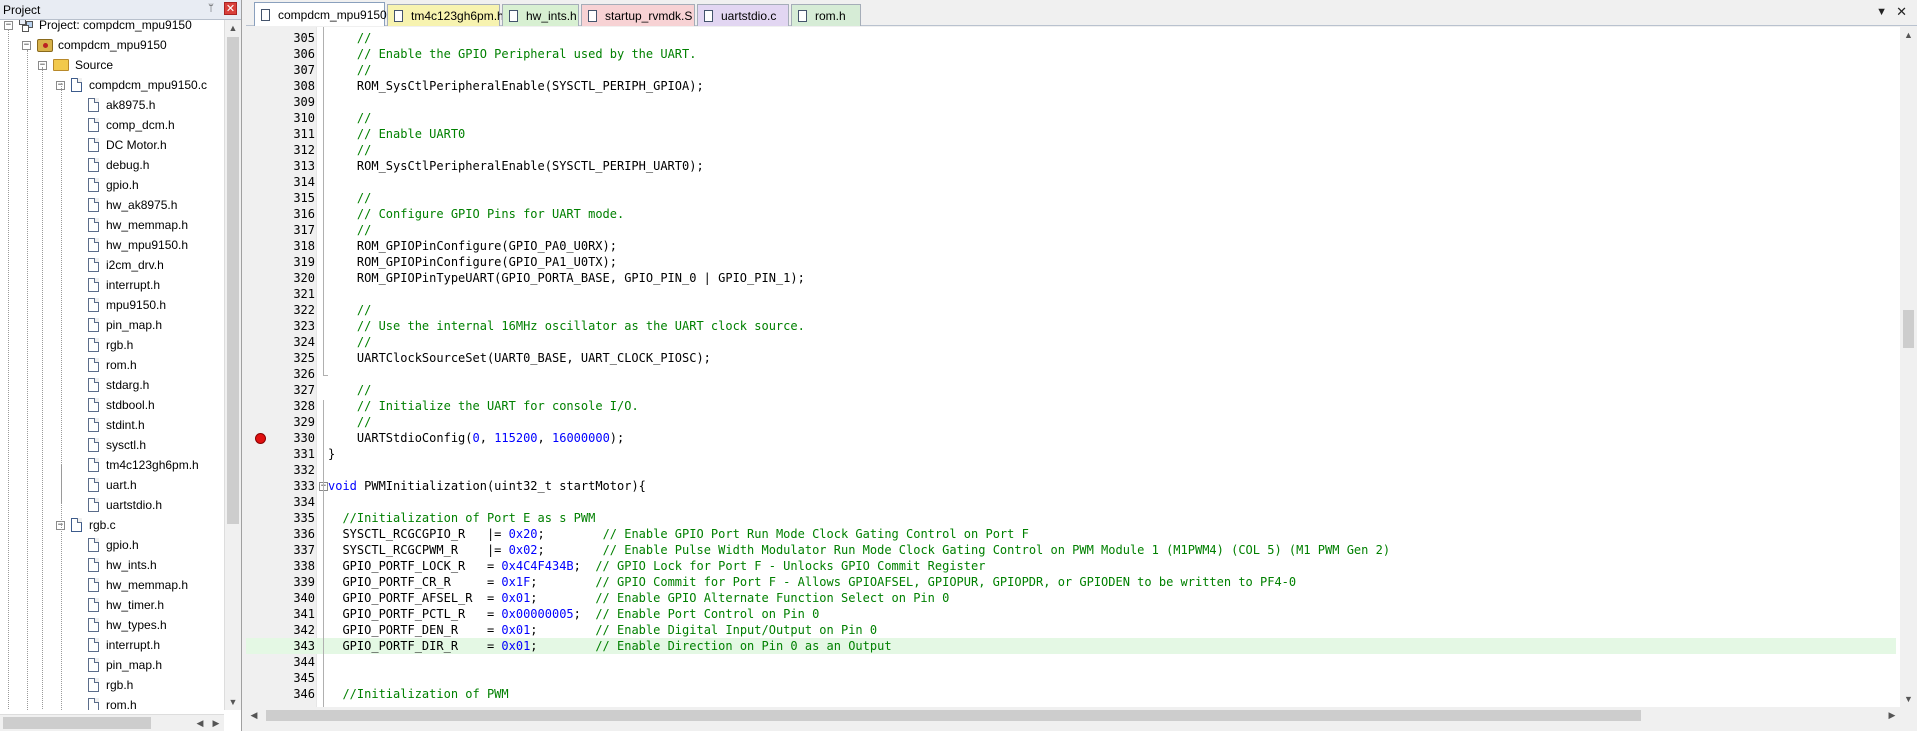  What do you see at coordinates (138, 245) in the screenshot?
I see `tree-item: hw_mpu9150.h` at bounding box center [138, 245].